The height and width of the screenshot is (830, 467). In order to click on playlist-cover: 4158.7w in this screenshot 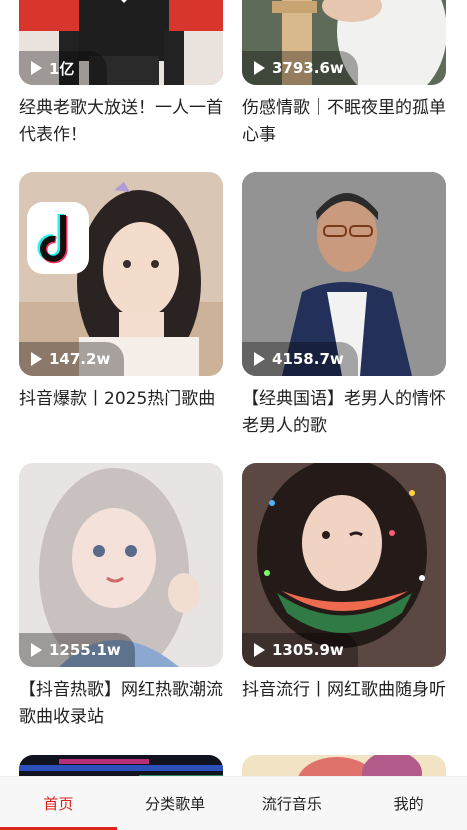, I will do `click(344, 274)`.